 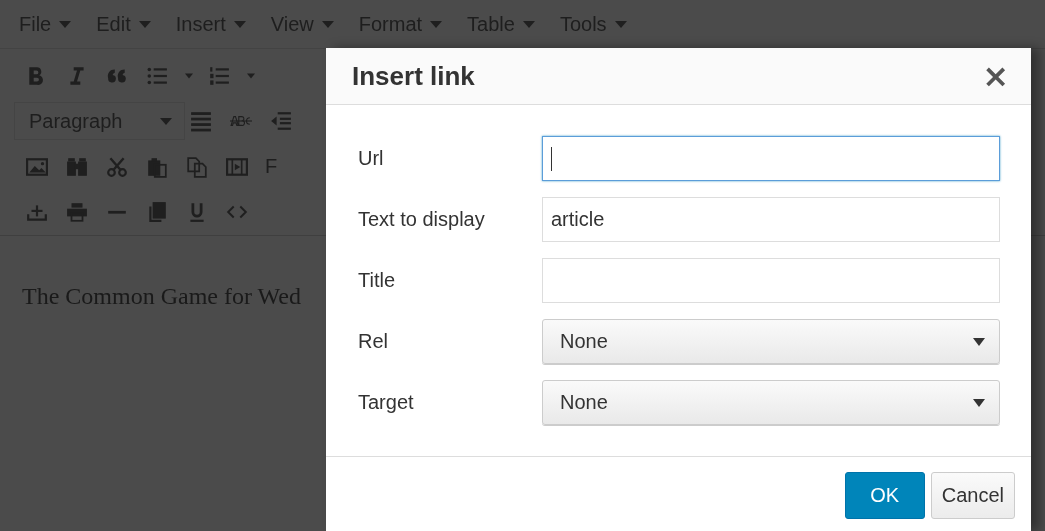 I want to click on dialog-title: Insert link, so click(x=413, y=76).